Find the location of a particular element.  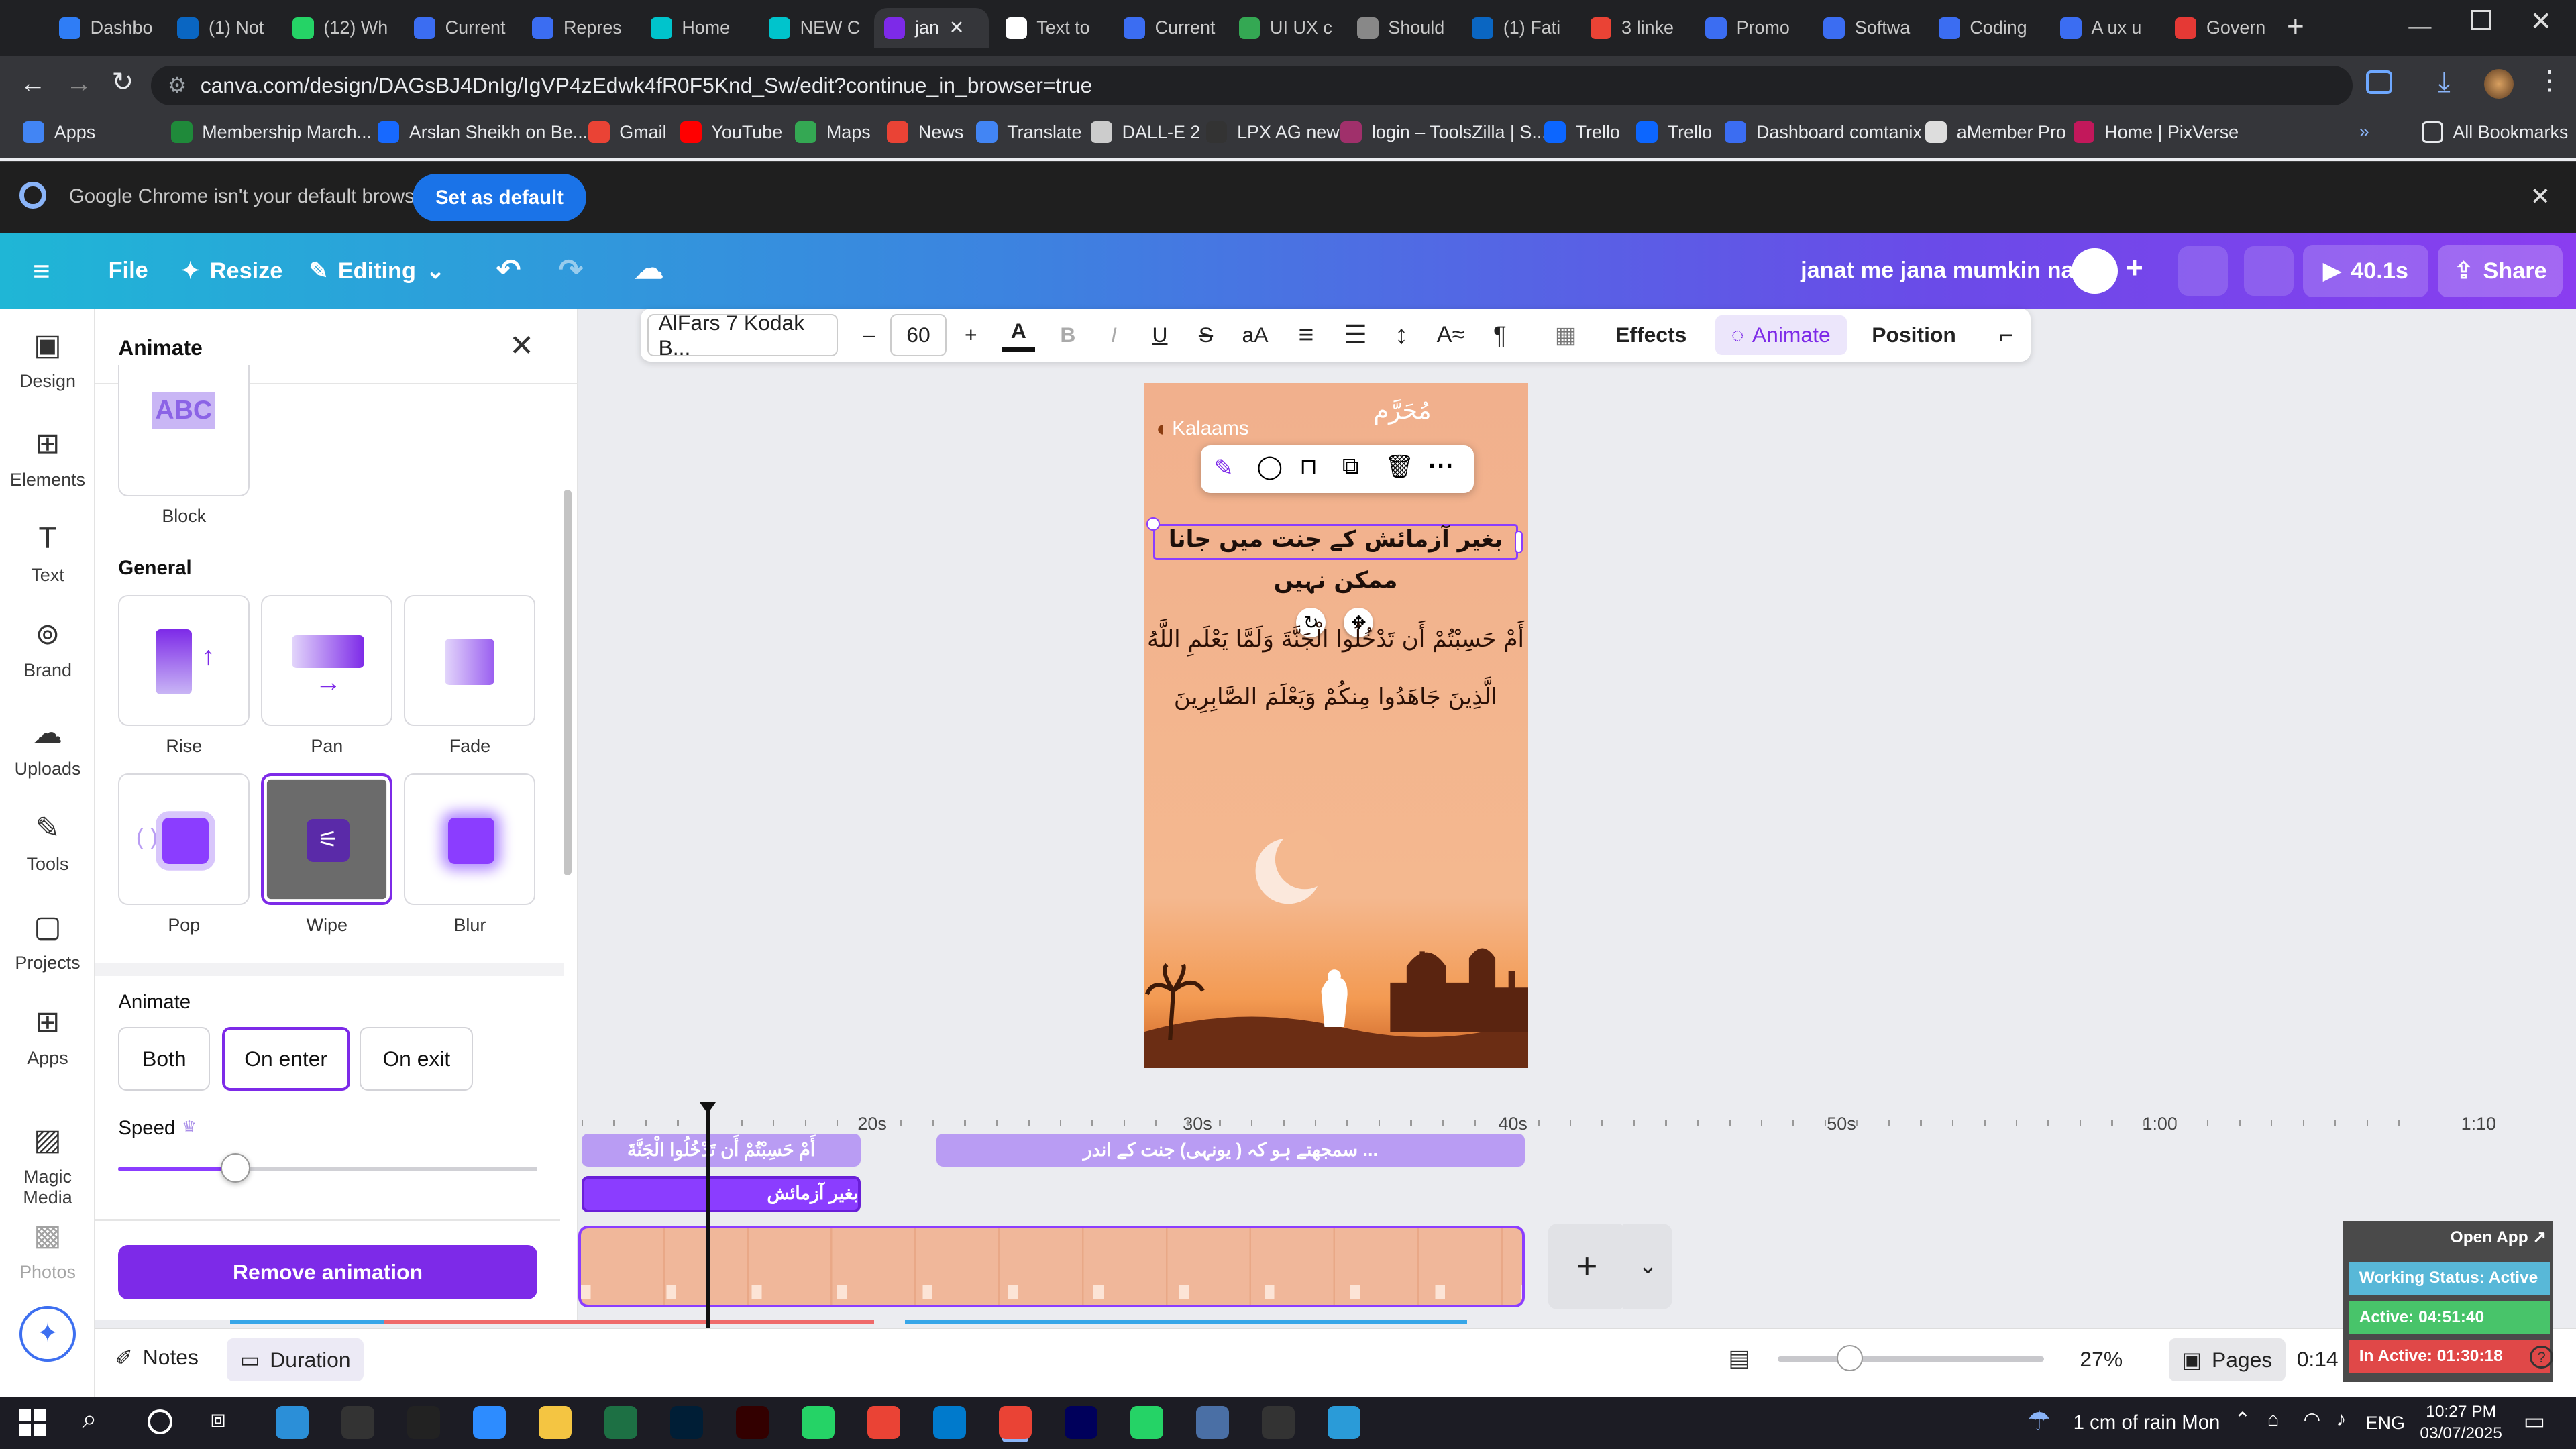

duplicate-icon: ⧉ is located at coordinates (1350, 466).